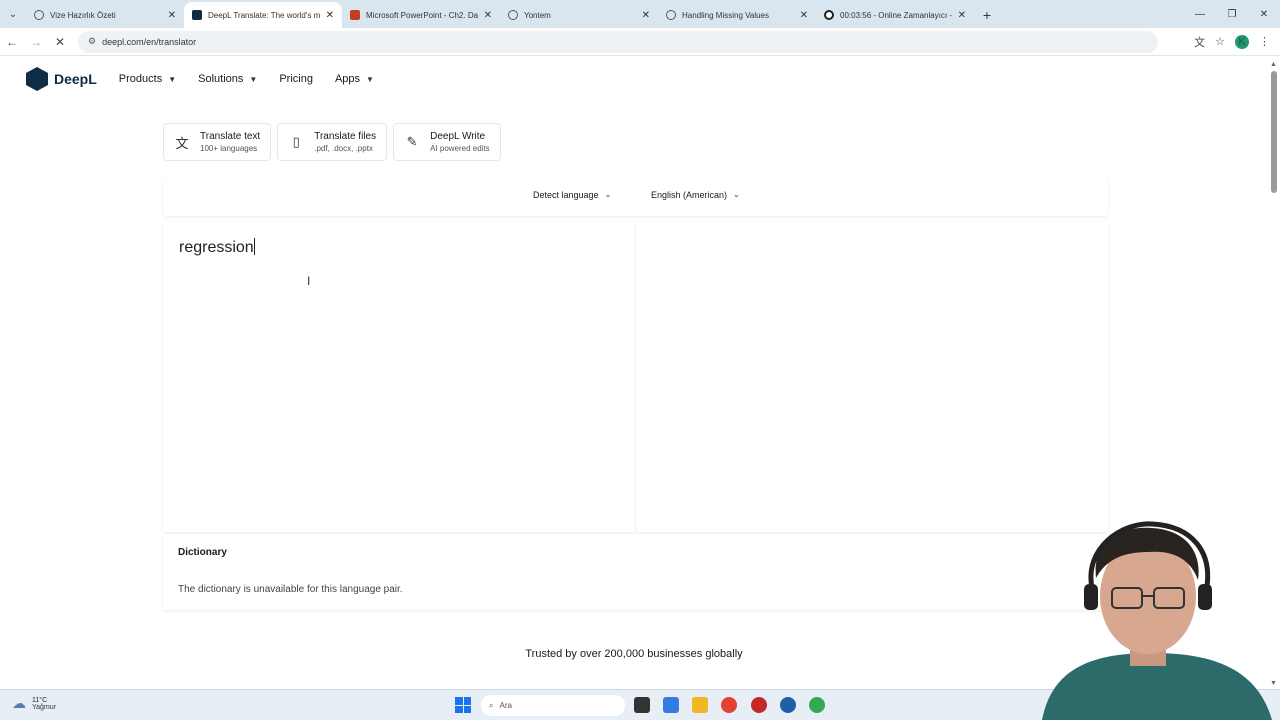 This screenshot has height=720, width=1280. What do you see at coordinates (1157, 620) in the screenshot?
I see `presenter-image` at bounding box center [1157, 620].